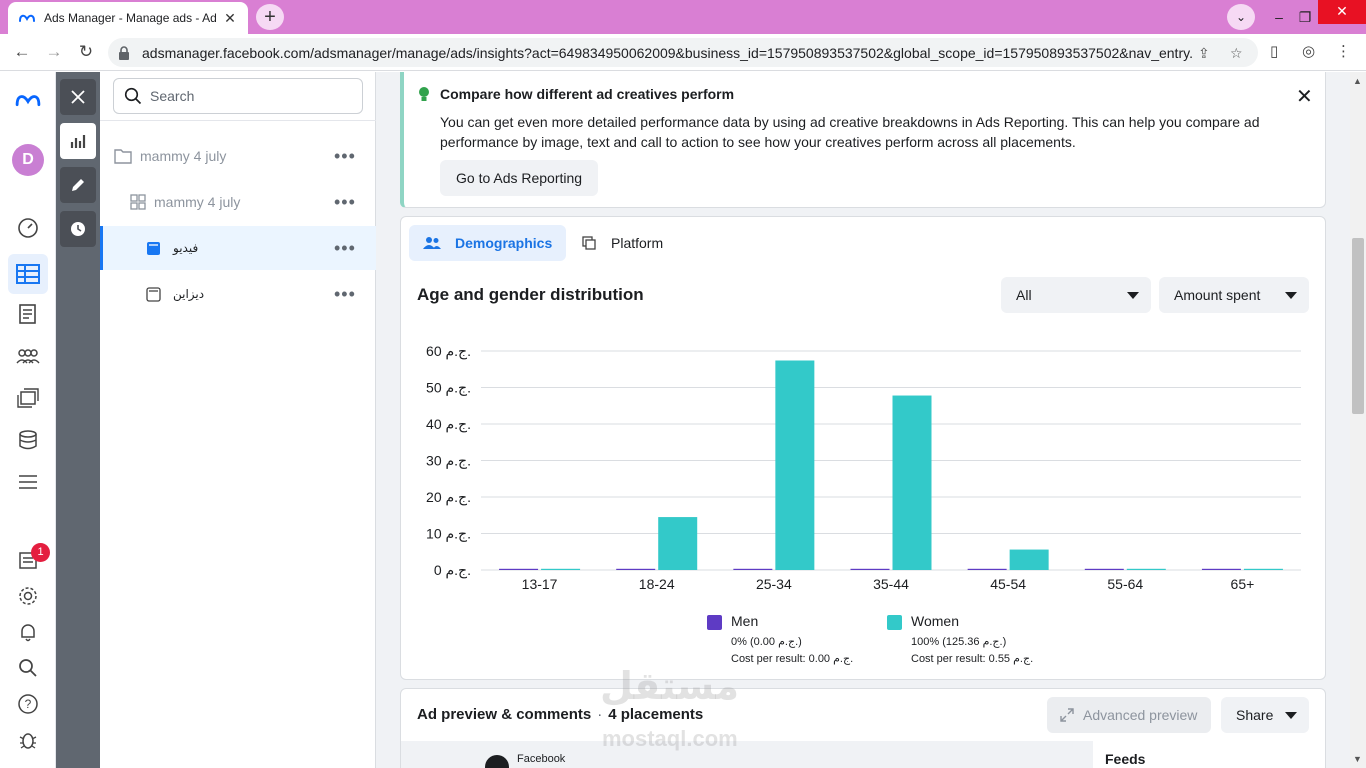  Describe the element at coordinates (1304, 96) in the screenshot. I see `close-icon: ✕` at that location.